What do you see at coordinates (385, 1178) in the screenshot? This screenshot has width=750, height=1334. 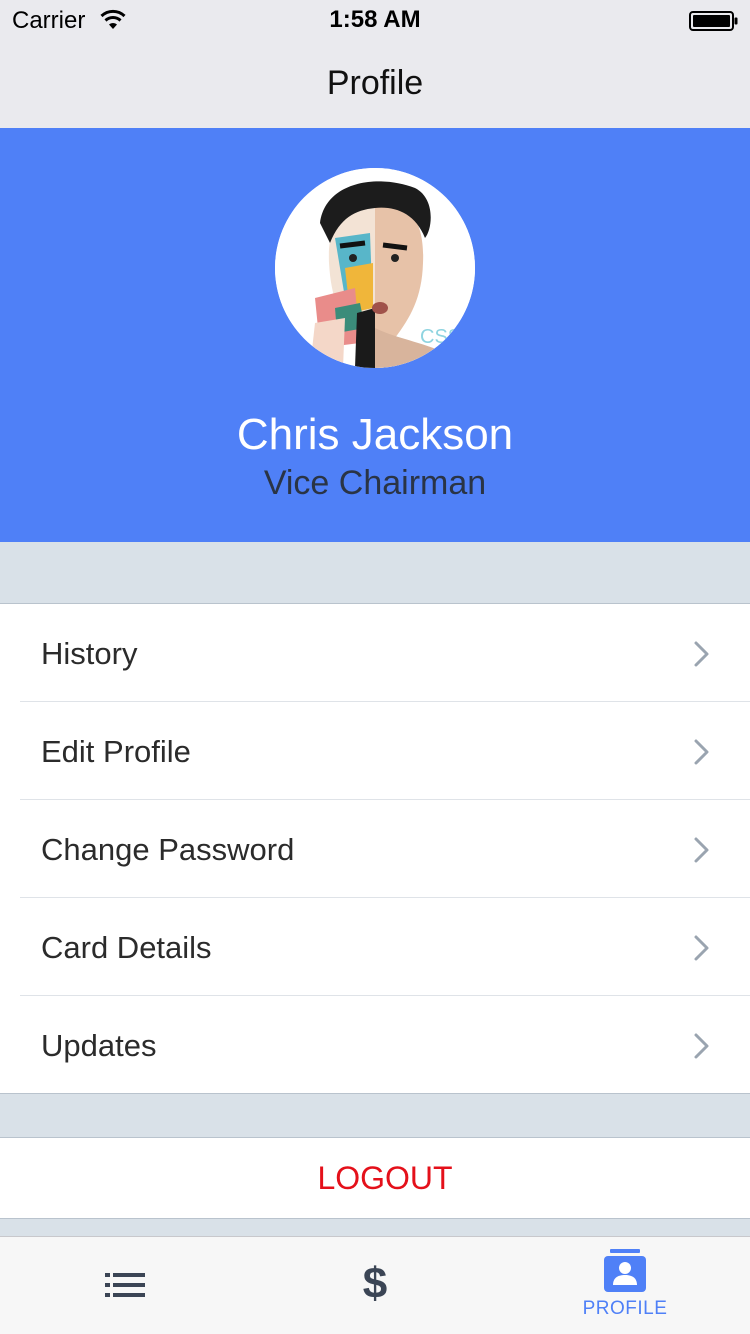 I see `logout-label: LOGOUT` at bounding box center [385, 1178].